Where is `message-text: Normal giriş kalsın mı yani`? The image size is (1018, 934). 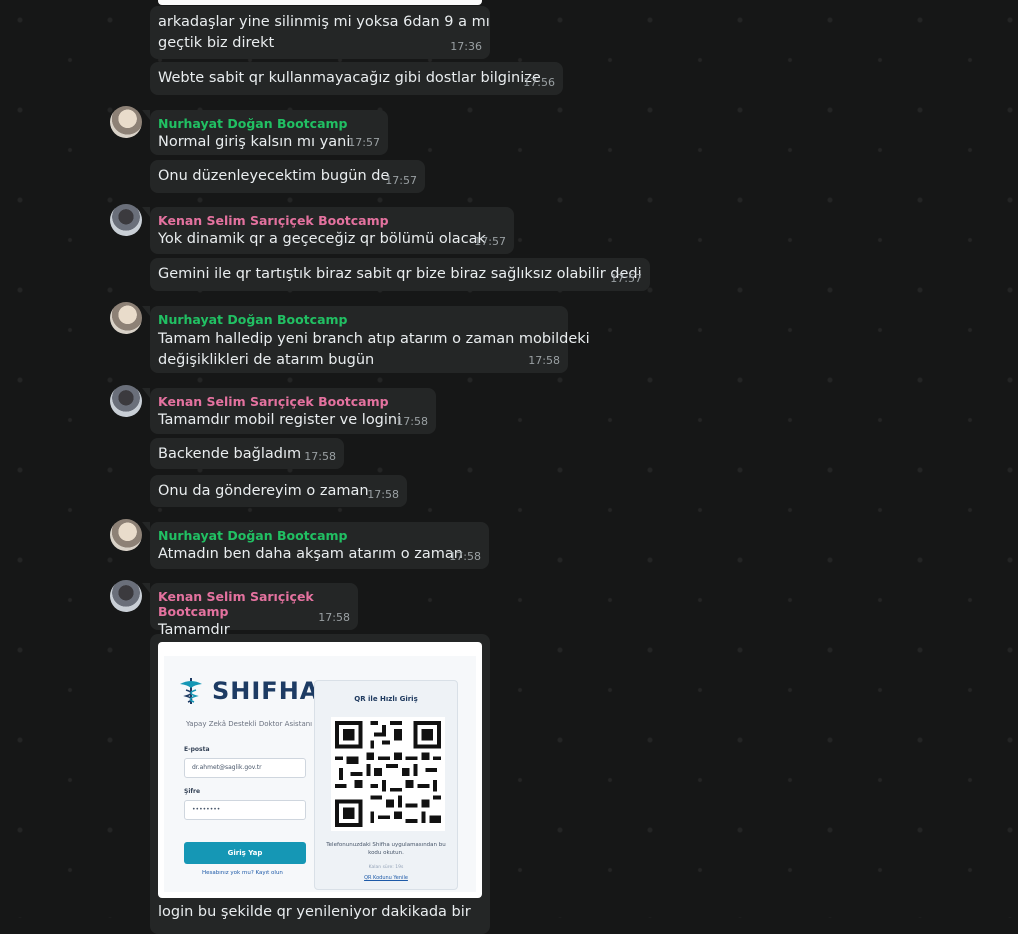 message-text: Normal giriş kalsın mı yani is located at coordinates (254, 142).